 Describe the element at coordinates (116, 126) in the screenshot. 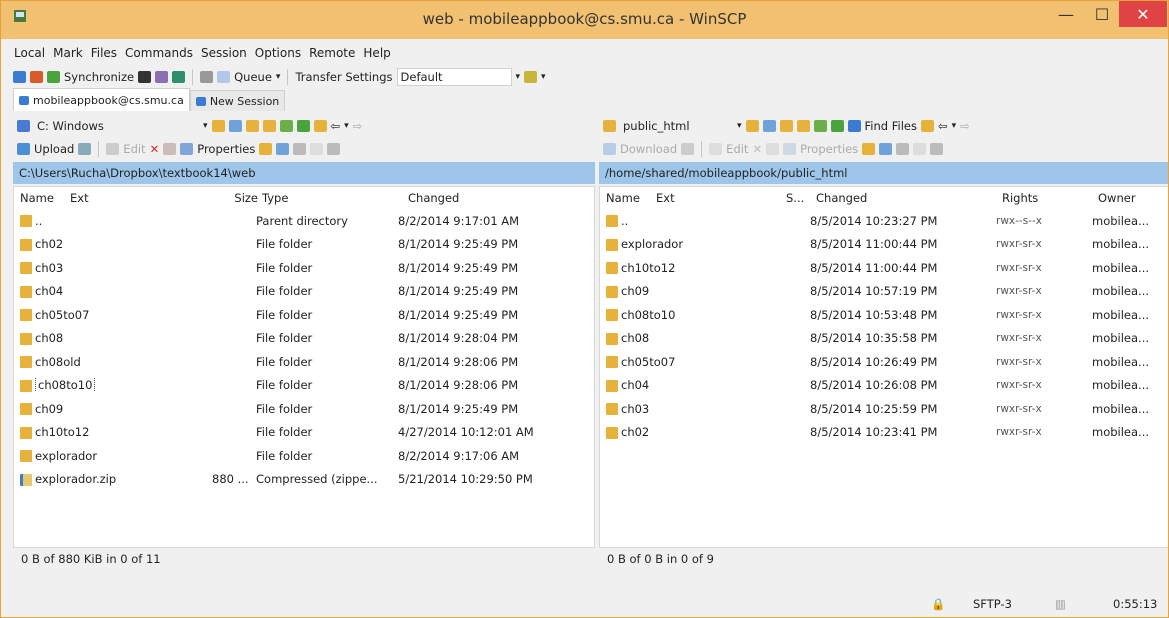

I see `local-drive-select: C: Windows` at that location.